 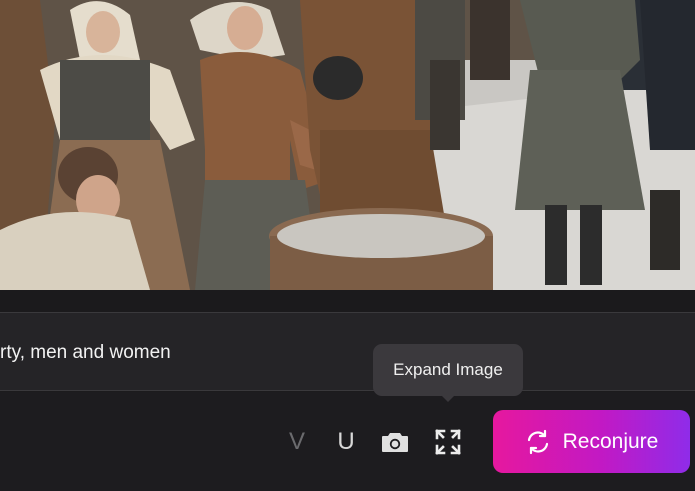 I want to click on prompt-text: rty, men and women, so click(x=85, y=353).